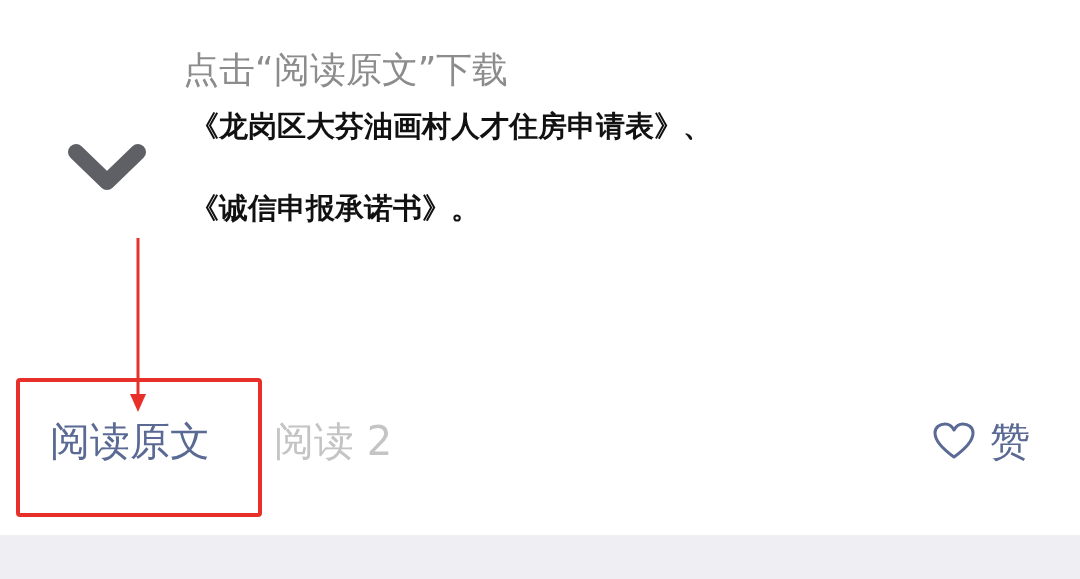 This screenshot has width=1080, height=579. Describe the element at coordinates (346, 70) in the screenshot. I see `download-hint: 点击“阅读原文”下载` at that location.